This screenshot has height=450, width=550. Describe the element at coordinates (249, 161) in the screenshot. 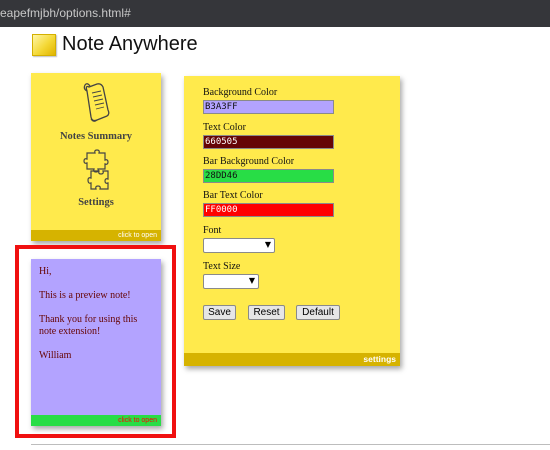

I see `bar-background-color-label: Bar Background Color` at that location.